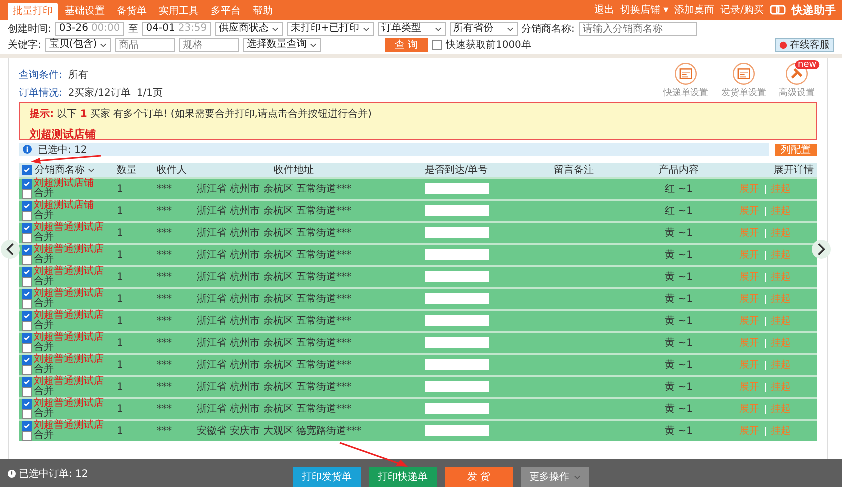  What do you see at coordinates (406, 45) in the screenshot?
I see `search-button: 查 询` at bounding box center [406, 45].